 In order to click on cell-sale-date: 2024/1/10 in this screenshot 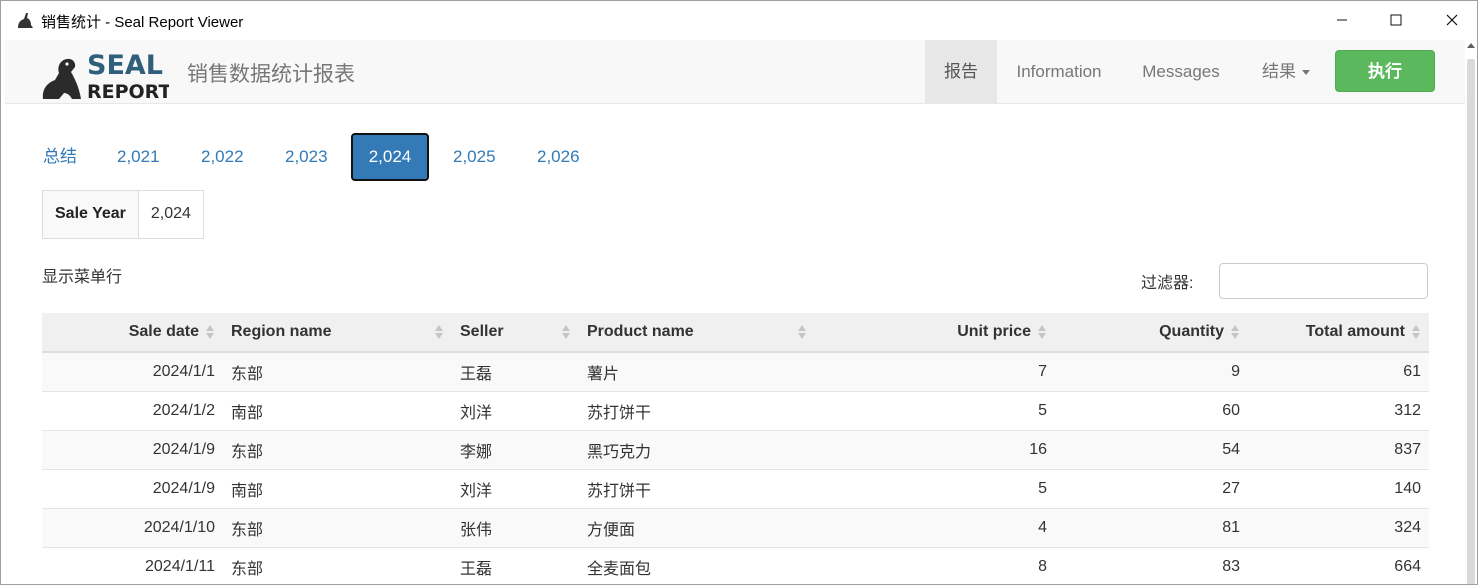, I will do `click(132, 528)`.